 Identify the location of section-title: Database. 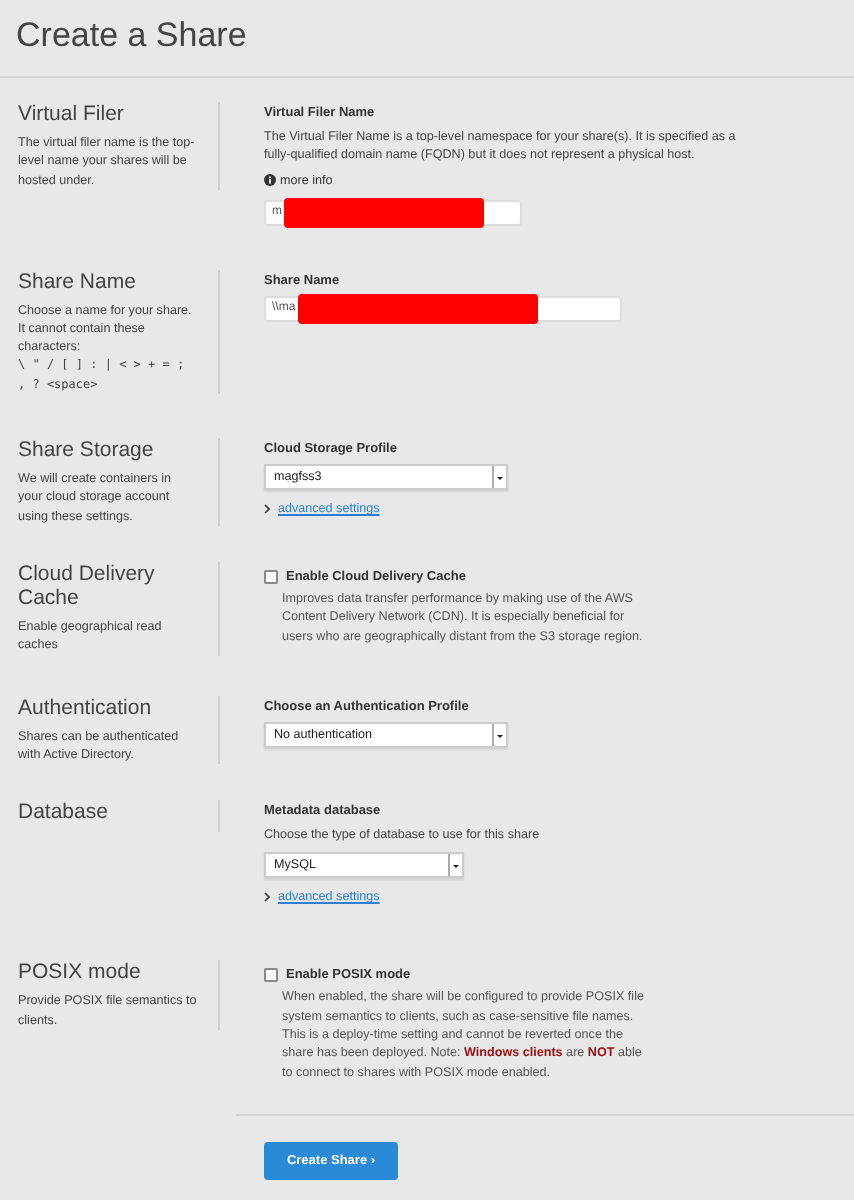
(64, 812).